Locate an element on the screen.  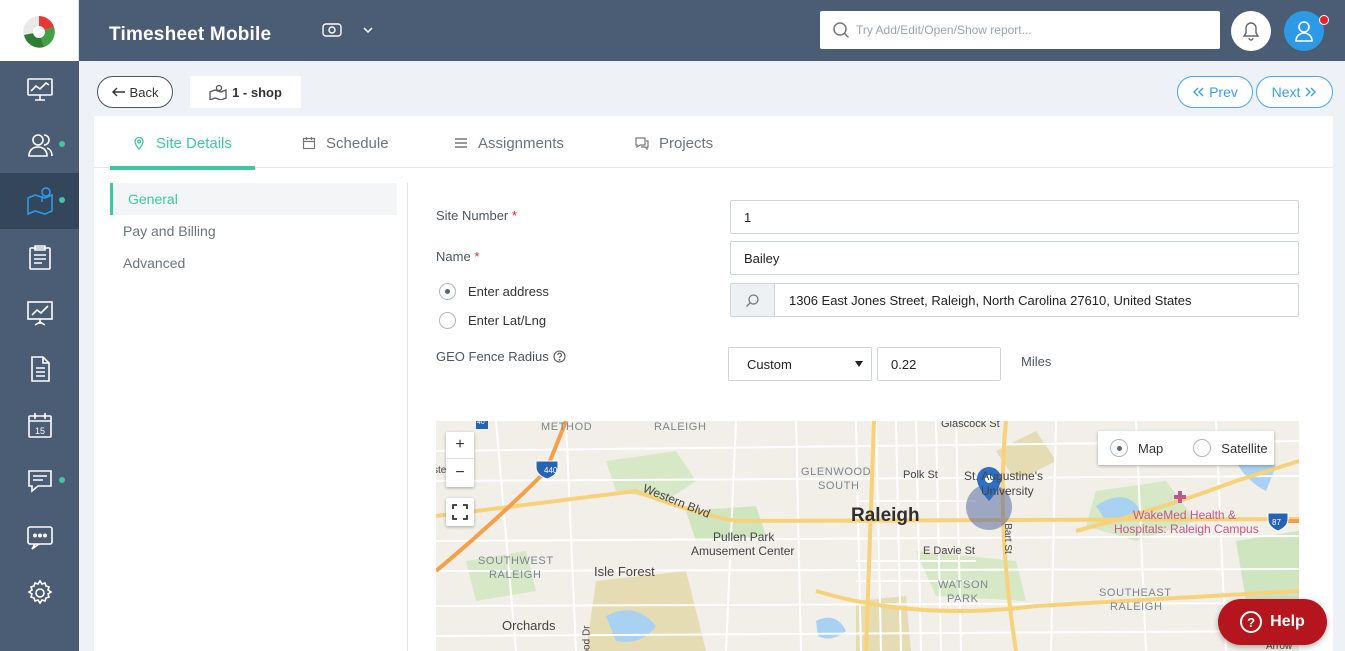
document-icon is located at coordinates (40, 369).